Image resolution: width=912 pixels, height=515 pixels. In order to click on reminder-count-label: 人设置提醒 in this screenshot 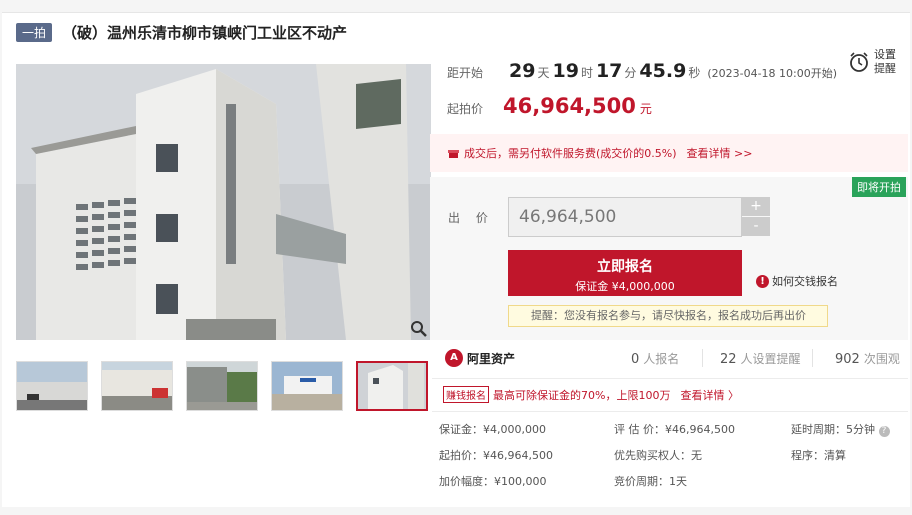, I will do `click(770, 359)`.